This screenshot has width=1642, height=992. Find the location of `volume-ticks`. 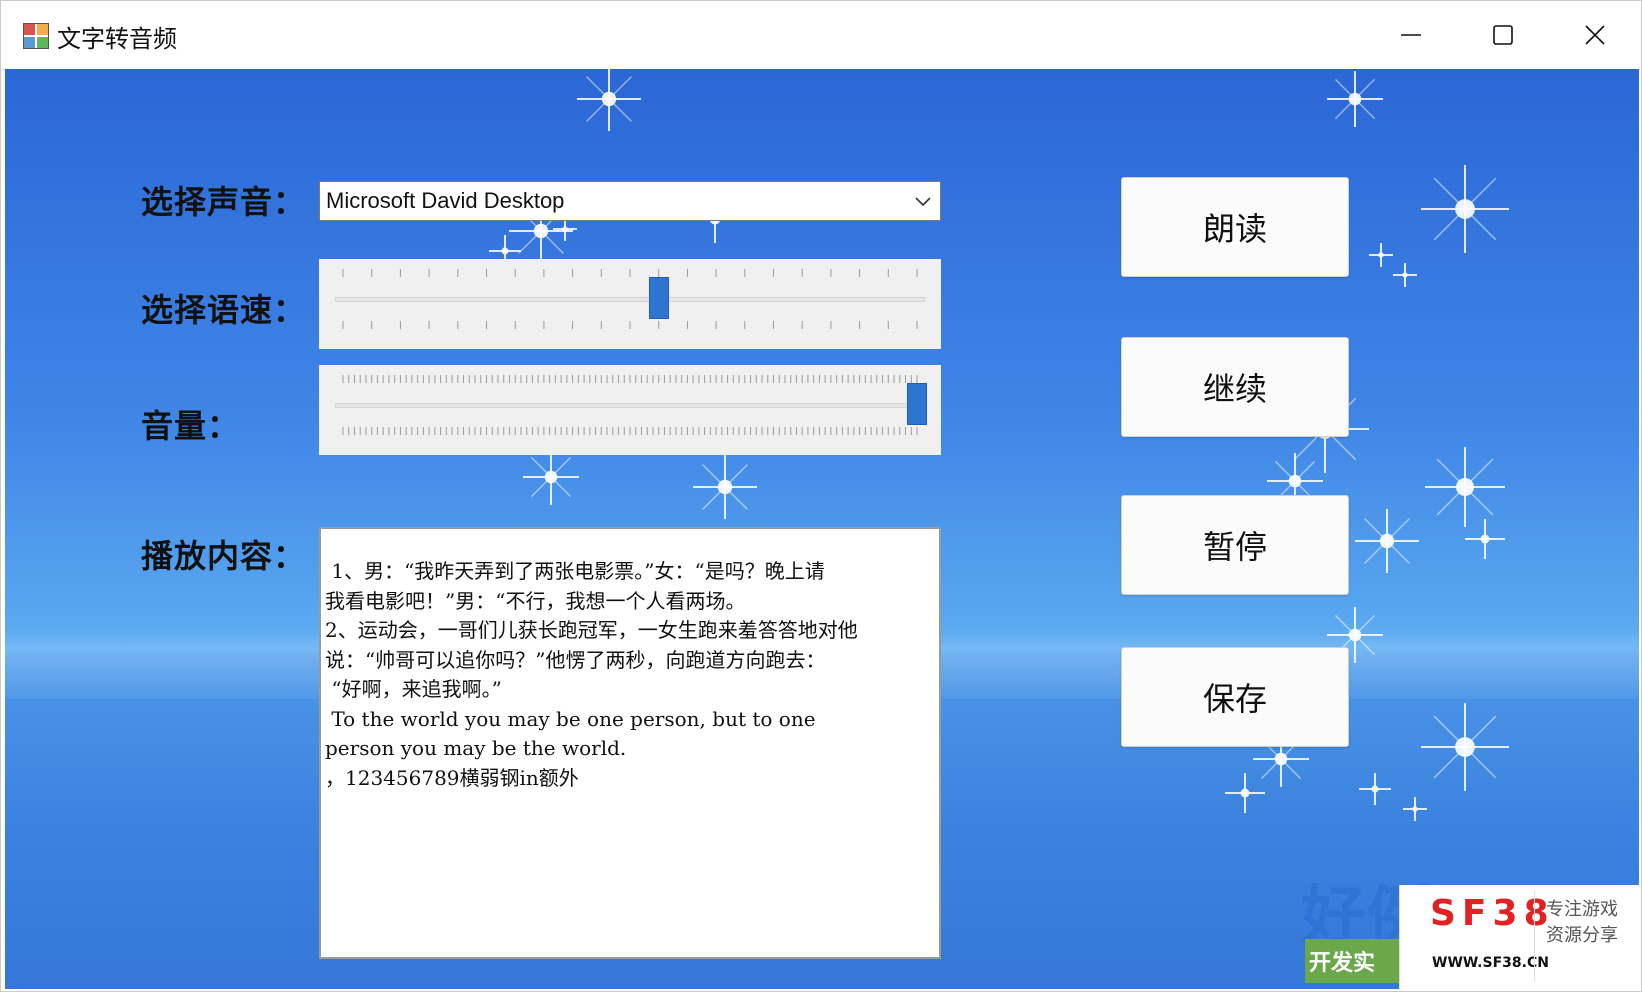

volume-ticks is located at coordinates (630, 405).